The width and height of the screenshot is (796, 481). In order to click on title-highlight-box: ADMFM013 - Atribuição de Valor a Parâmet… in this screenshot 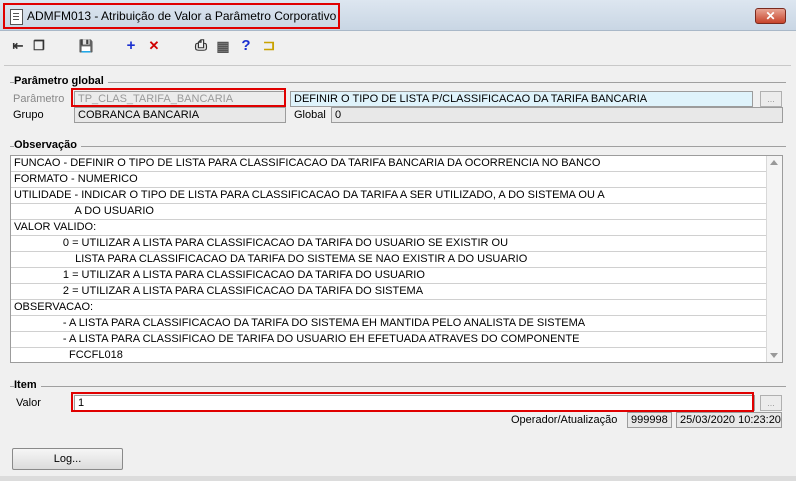, I will do `click(171, 16)`.